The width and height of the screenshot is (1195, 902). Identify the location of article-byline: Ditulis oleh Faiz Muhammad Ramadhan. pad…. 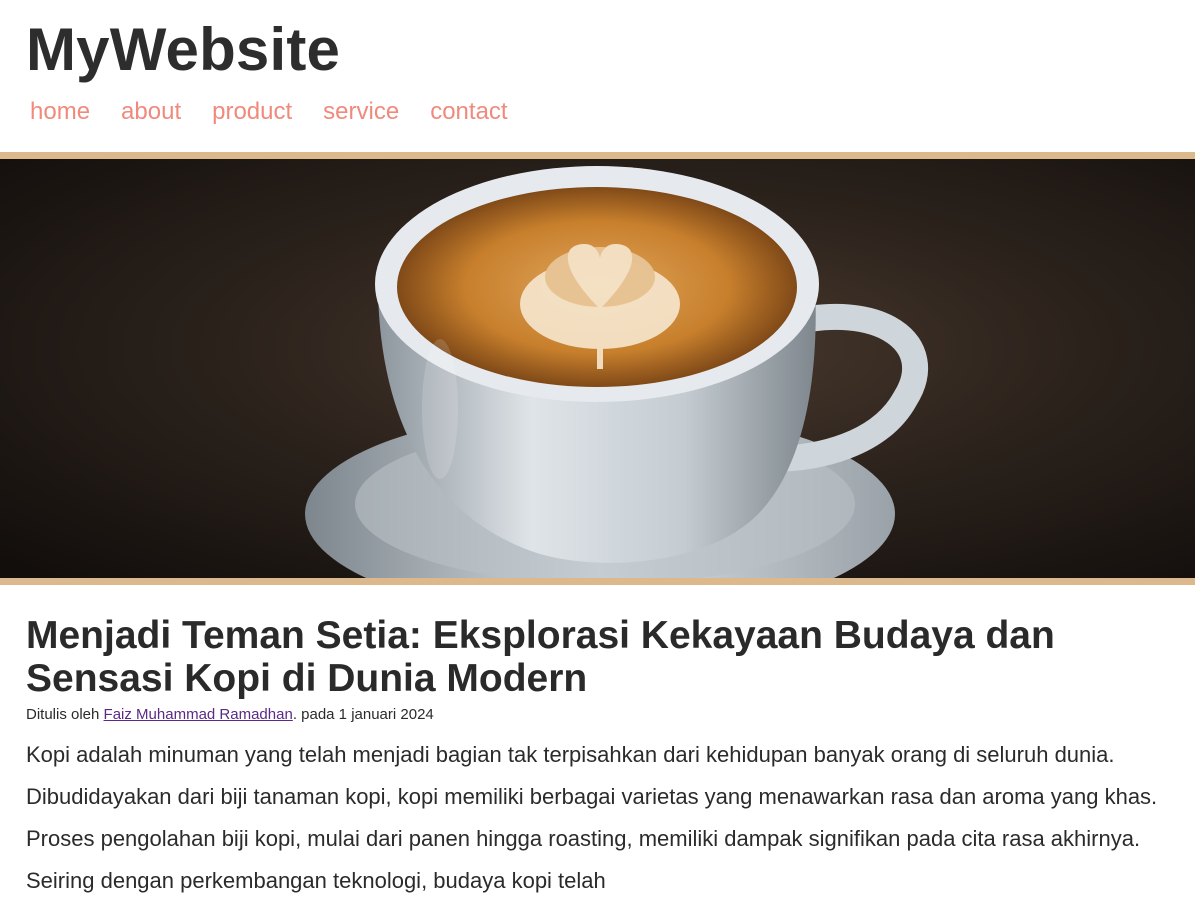
(601, 715).